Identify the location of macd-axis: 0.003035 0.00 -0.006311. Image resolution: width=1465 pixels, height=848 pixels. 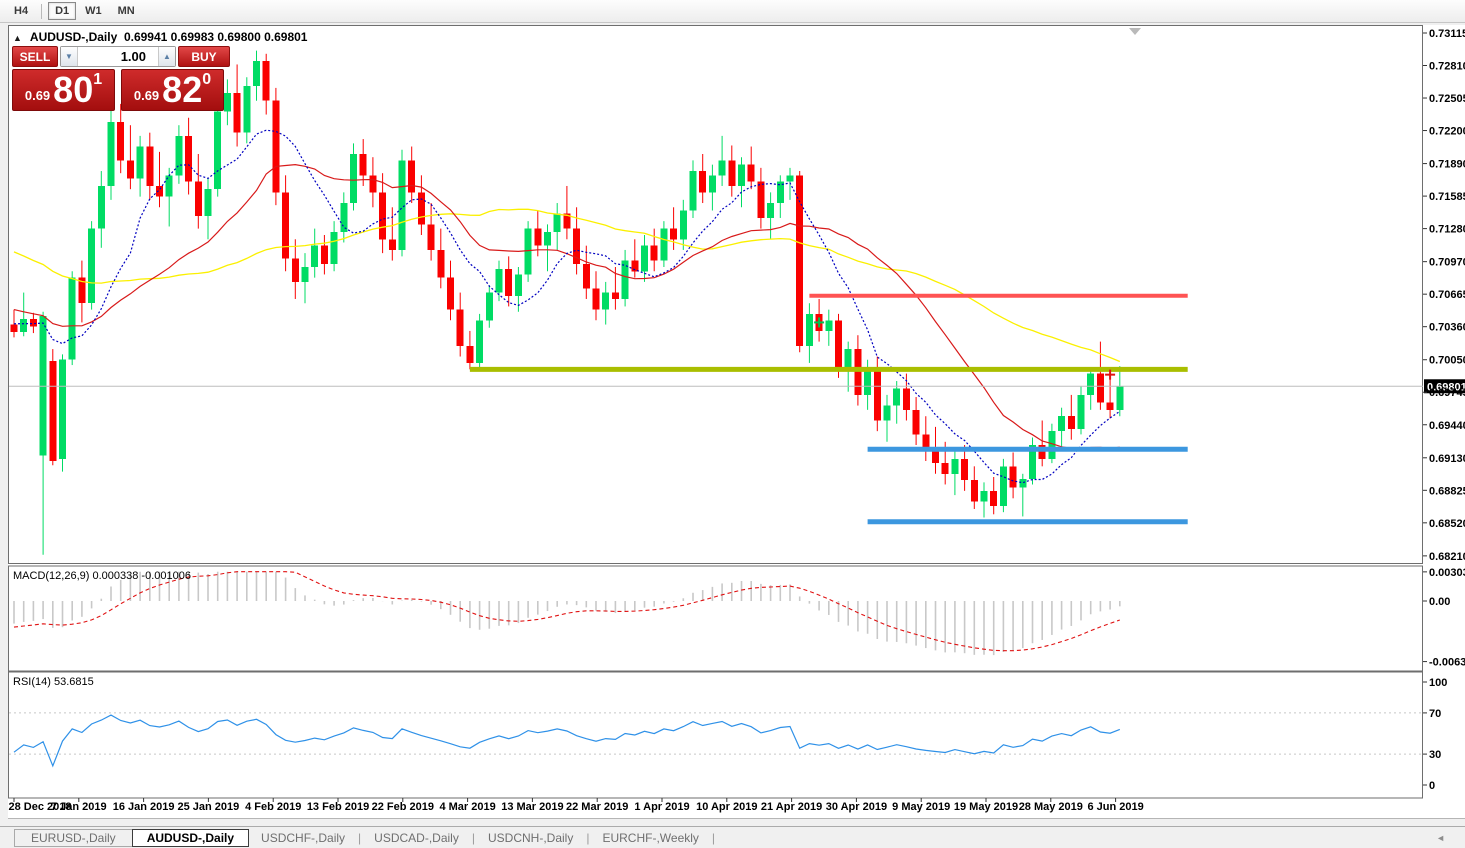
(1444, 618).